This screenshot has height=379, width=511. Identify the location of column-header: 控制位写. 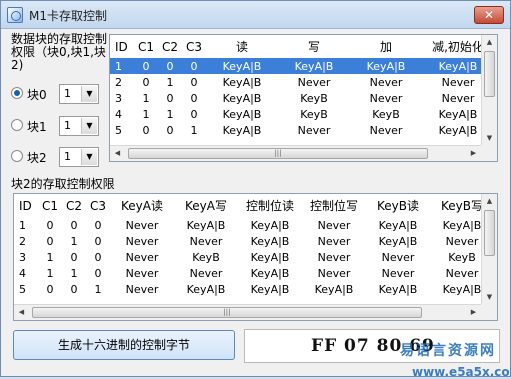
(334, 205).